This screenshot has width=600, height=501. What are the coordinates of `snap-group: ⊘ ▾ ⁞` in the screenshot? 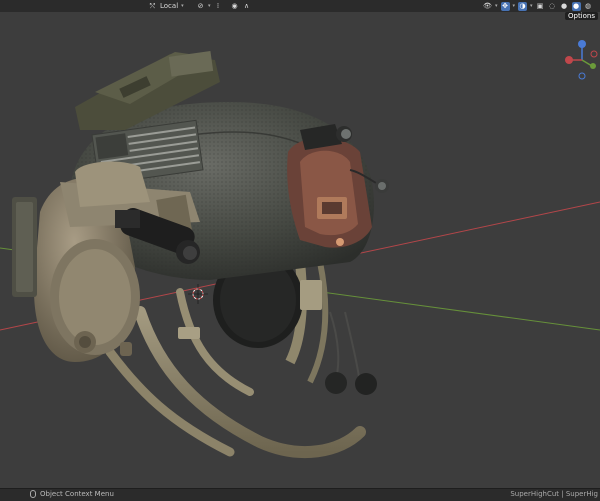 It's located at (209, 6).